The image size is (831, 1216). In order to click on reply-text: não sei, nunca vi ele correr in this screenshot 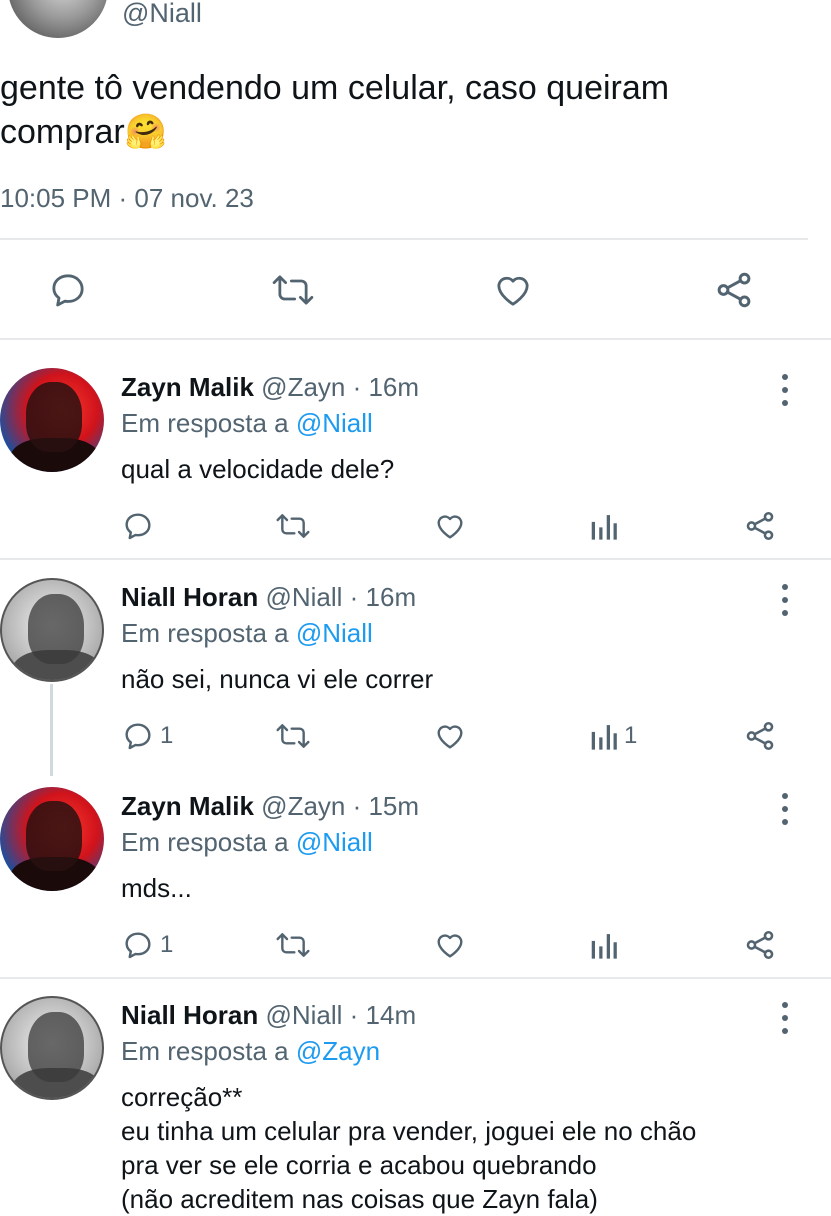, I will do `click(277, 679)`.